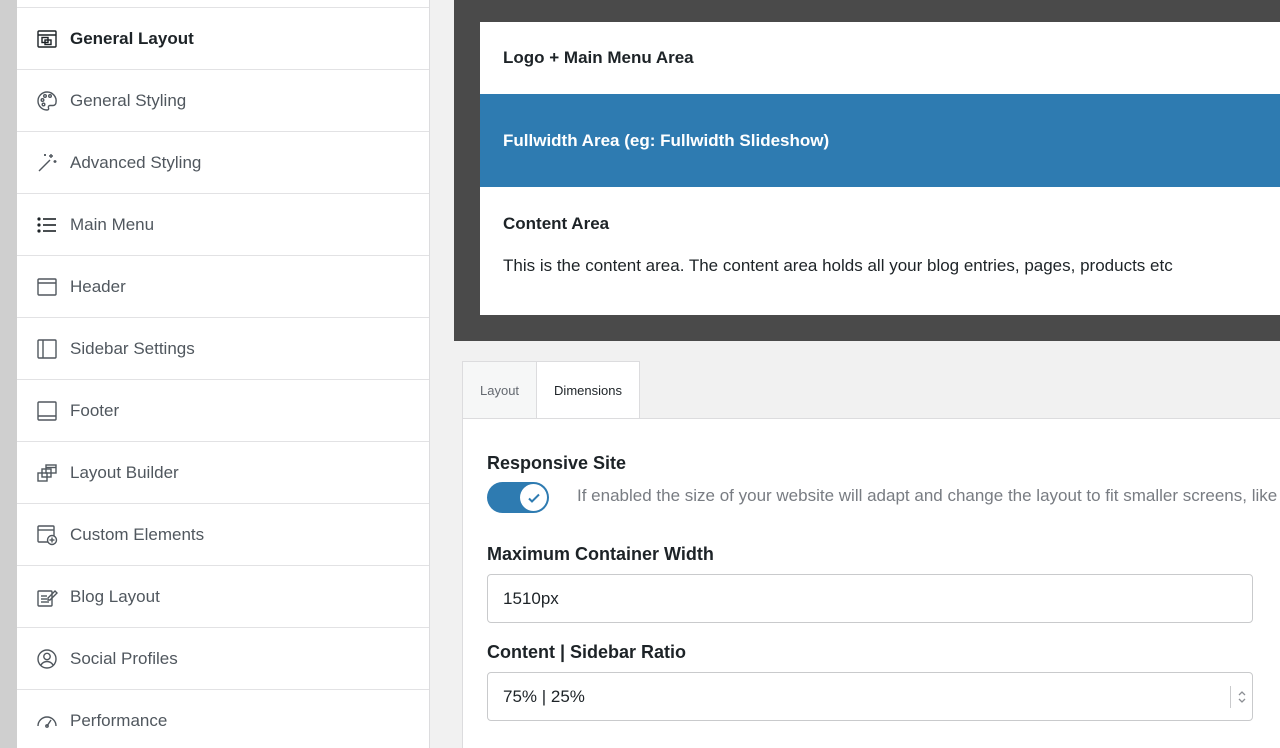  Describe the element at coordinates (124, 472) in the screenshot. I see `sidebar-item-label: Layout Builder` at that location.